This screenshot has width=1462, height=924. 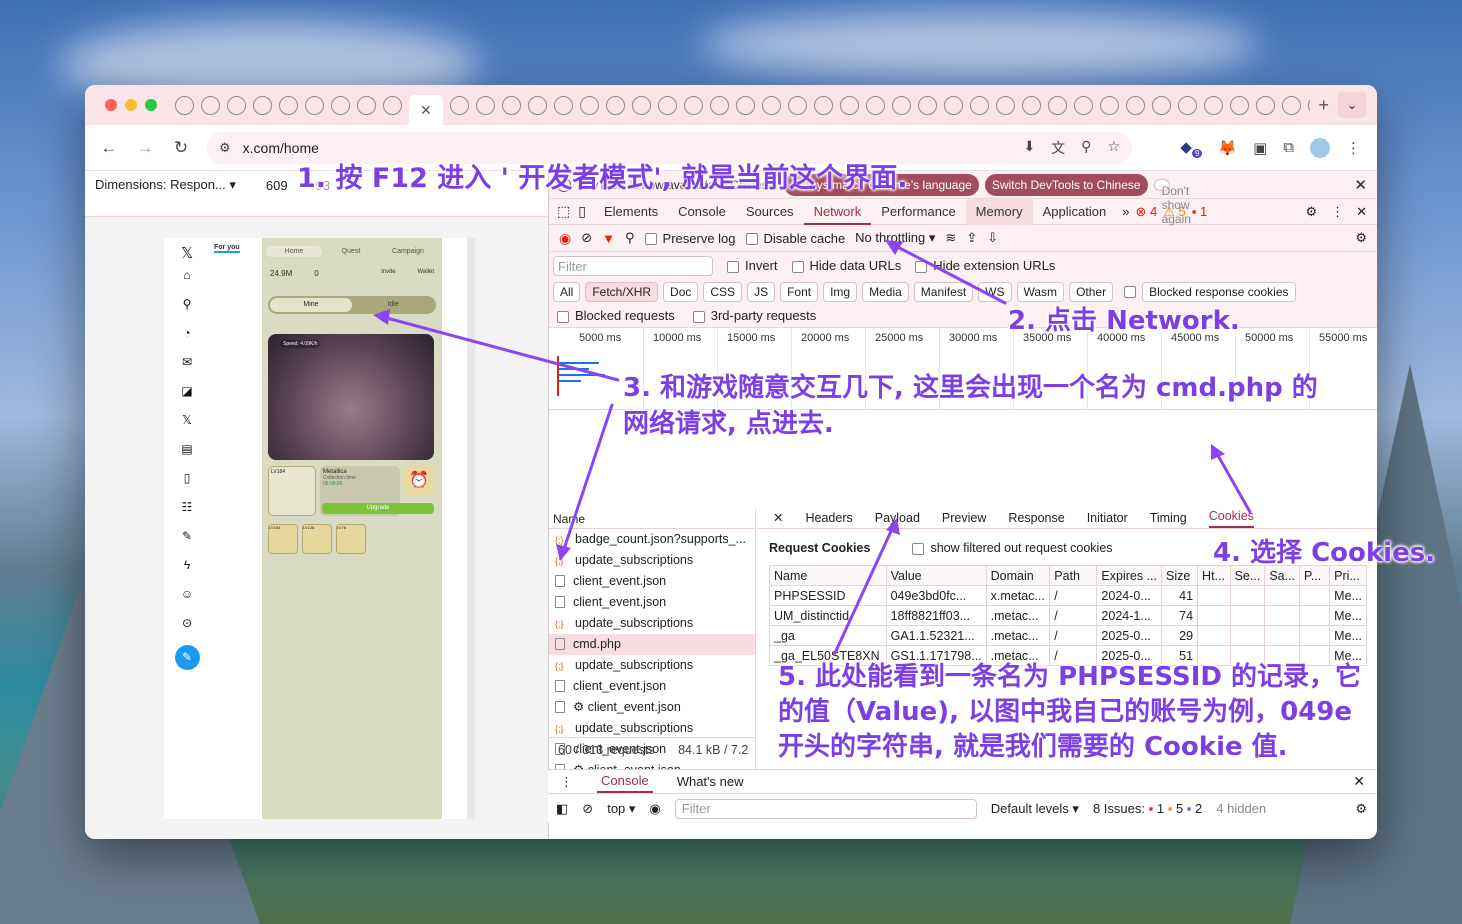 I want to click on live-expression-eye-icon: ◉, so click(x=654, y=809).